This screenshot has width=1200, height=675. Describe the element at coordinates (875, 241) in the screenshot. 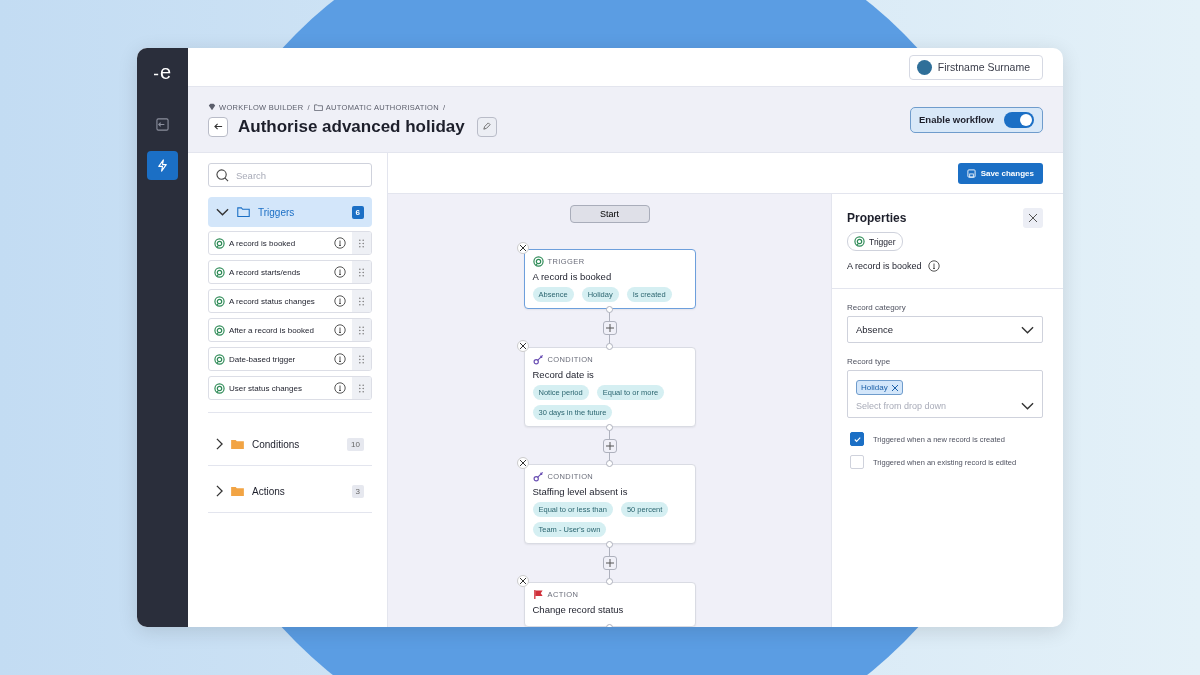

I see `trigger-badge: Trigger` at that location.